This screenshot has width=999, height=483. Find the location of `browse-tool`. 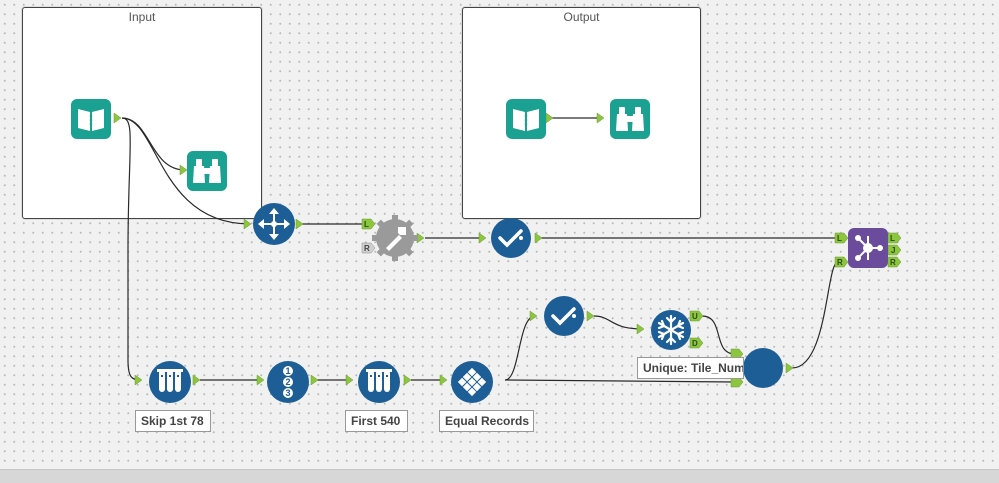

browse-tool is located at coordinates (207, 171).